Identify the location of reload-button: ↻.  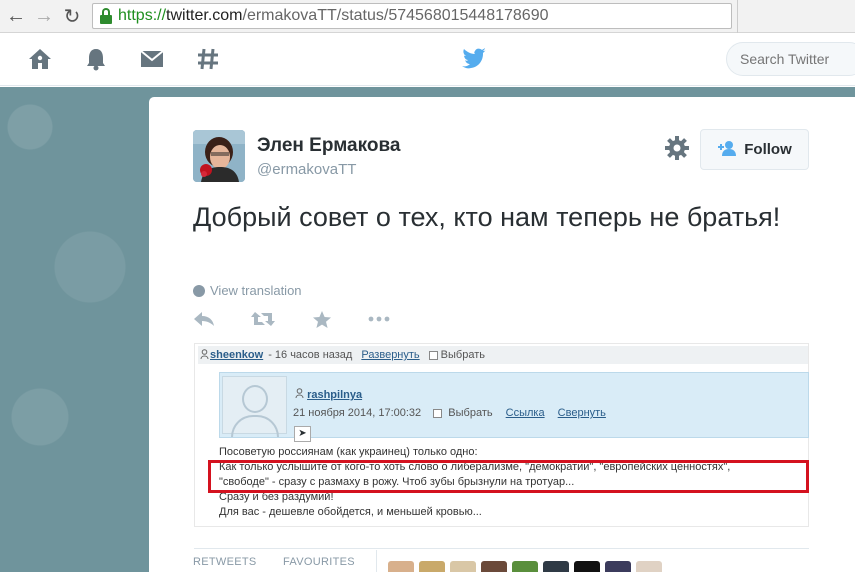
(72, 16).